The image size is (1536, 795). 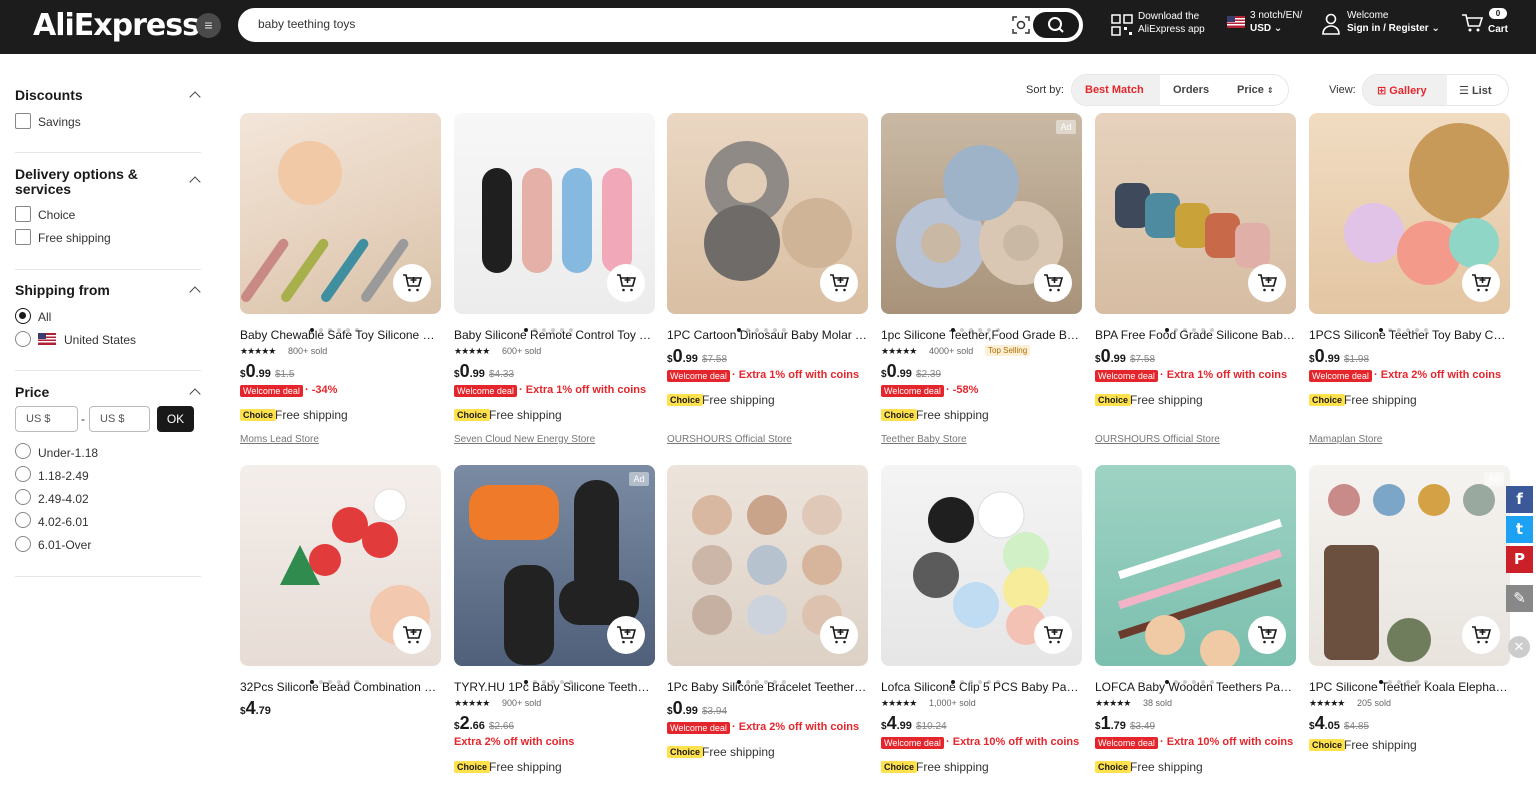 I want to click on store-link: Mamaplan Store, so click(x=1345, y=439).